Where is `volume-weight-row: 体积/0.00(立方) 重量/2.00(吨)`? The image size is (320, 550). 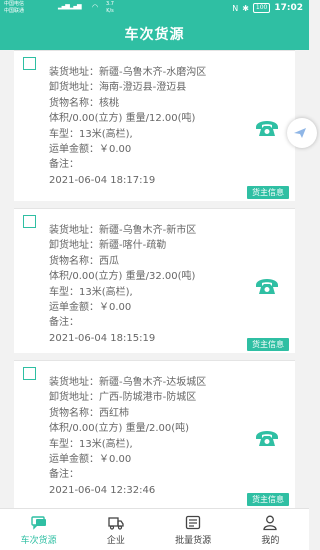
volume-weight-row: 体积/0.00(立方) 重量/2.00(吨) is located at coordinates (127, 428).